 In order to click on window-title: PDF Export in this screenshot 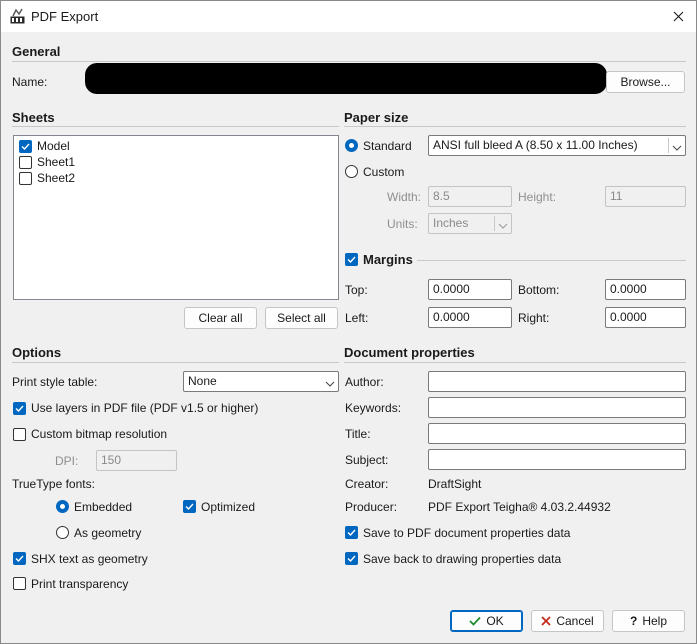, I will do `click(65, 16)`.